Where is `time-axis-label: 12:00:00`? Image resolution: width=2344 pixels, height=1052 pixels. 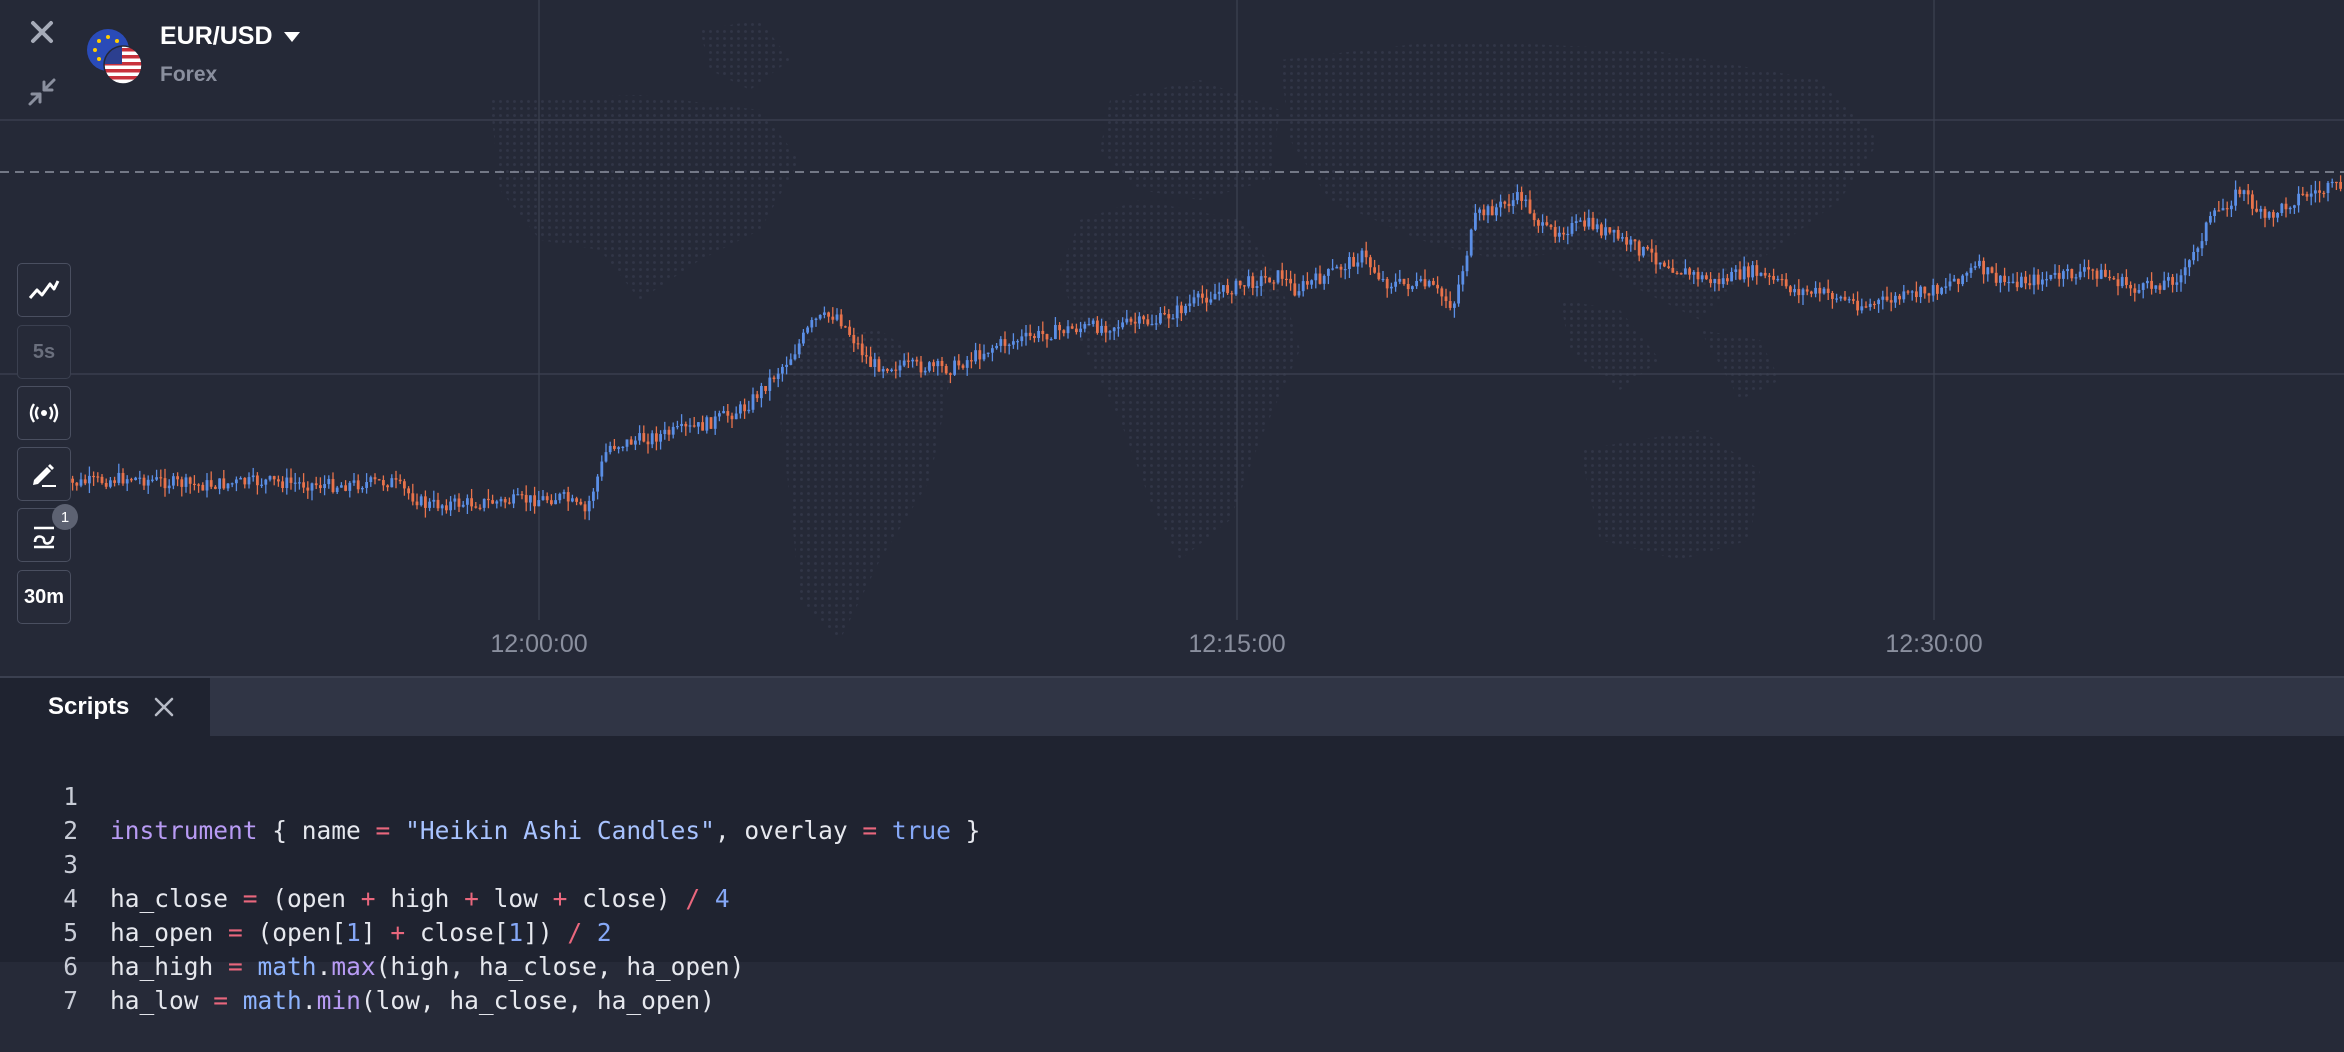
time-axis-label: 12:00:00 is located at coordinates (539, 644).